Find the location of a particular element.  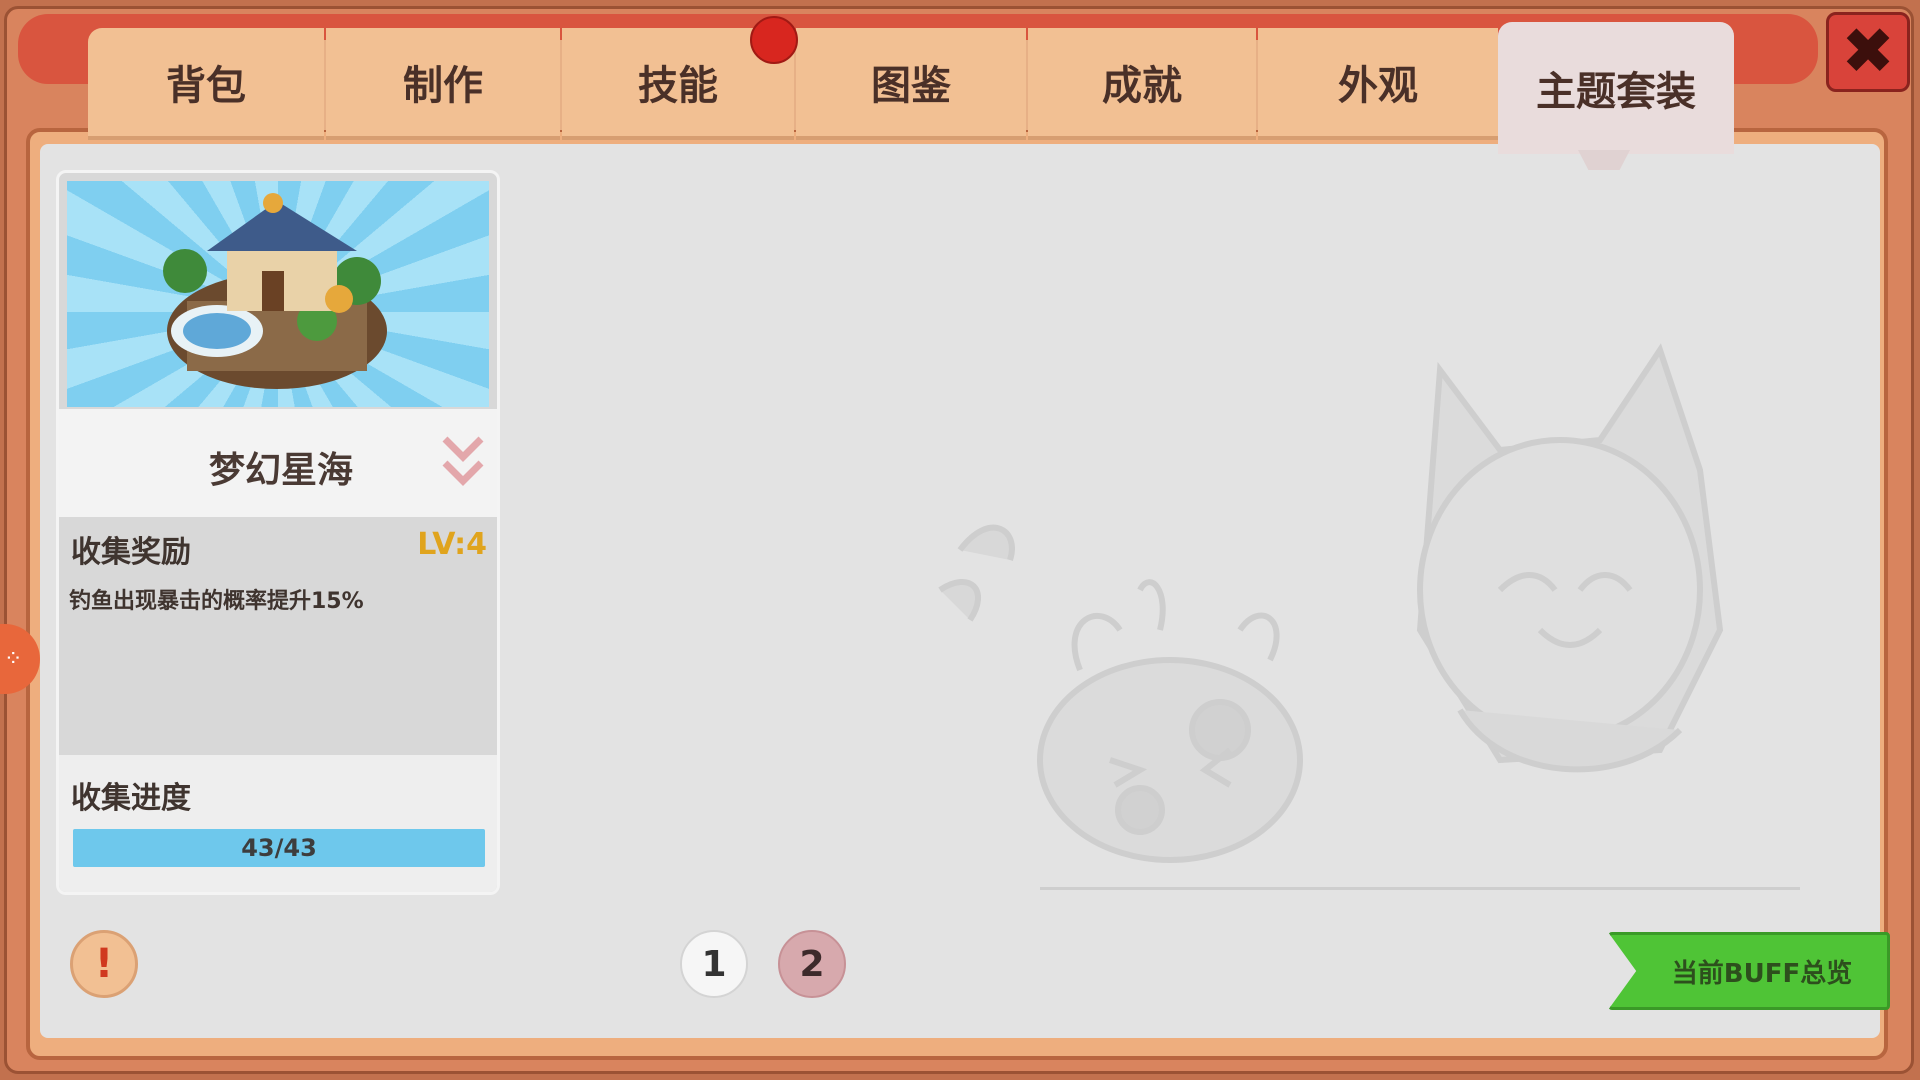

tab-achievements: 成就 is located at coordinates (1142, 84).